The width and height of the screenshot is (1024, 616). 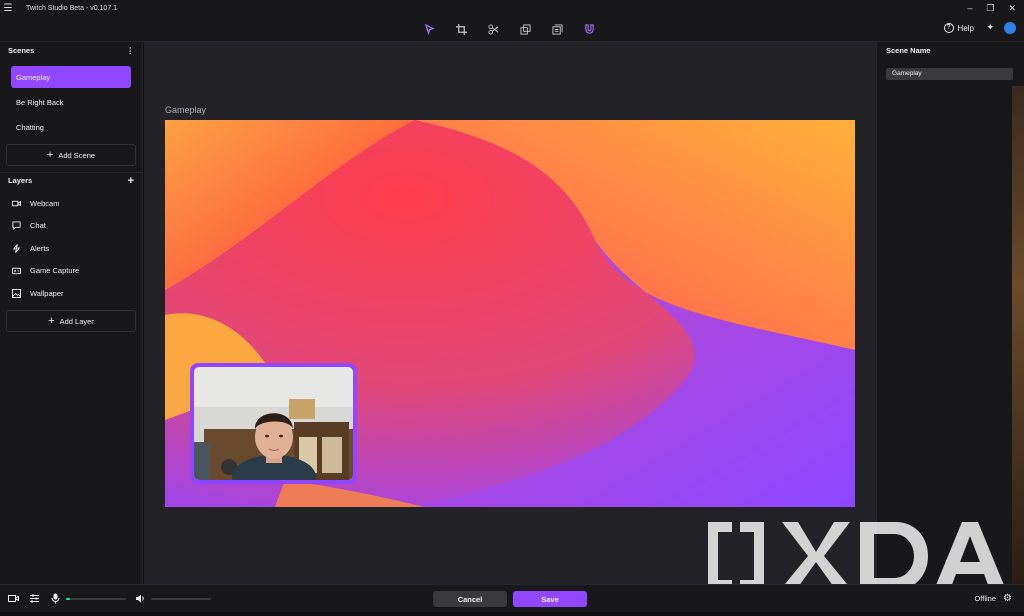 What do you see at coordinates (140, 598) in the screenshot?
I see `speaker-icon` at bounding box center [140, 598].